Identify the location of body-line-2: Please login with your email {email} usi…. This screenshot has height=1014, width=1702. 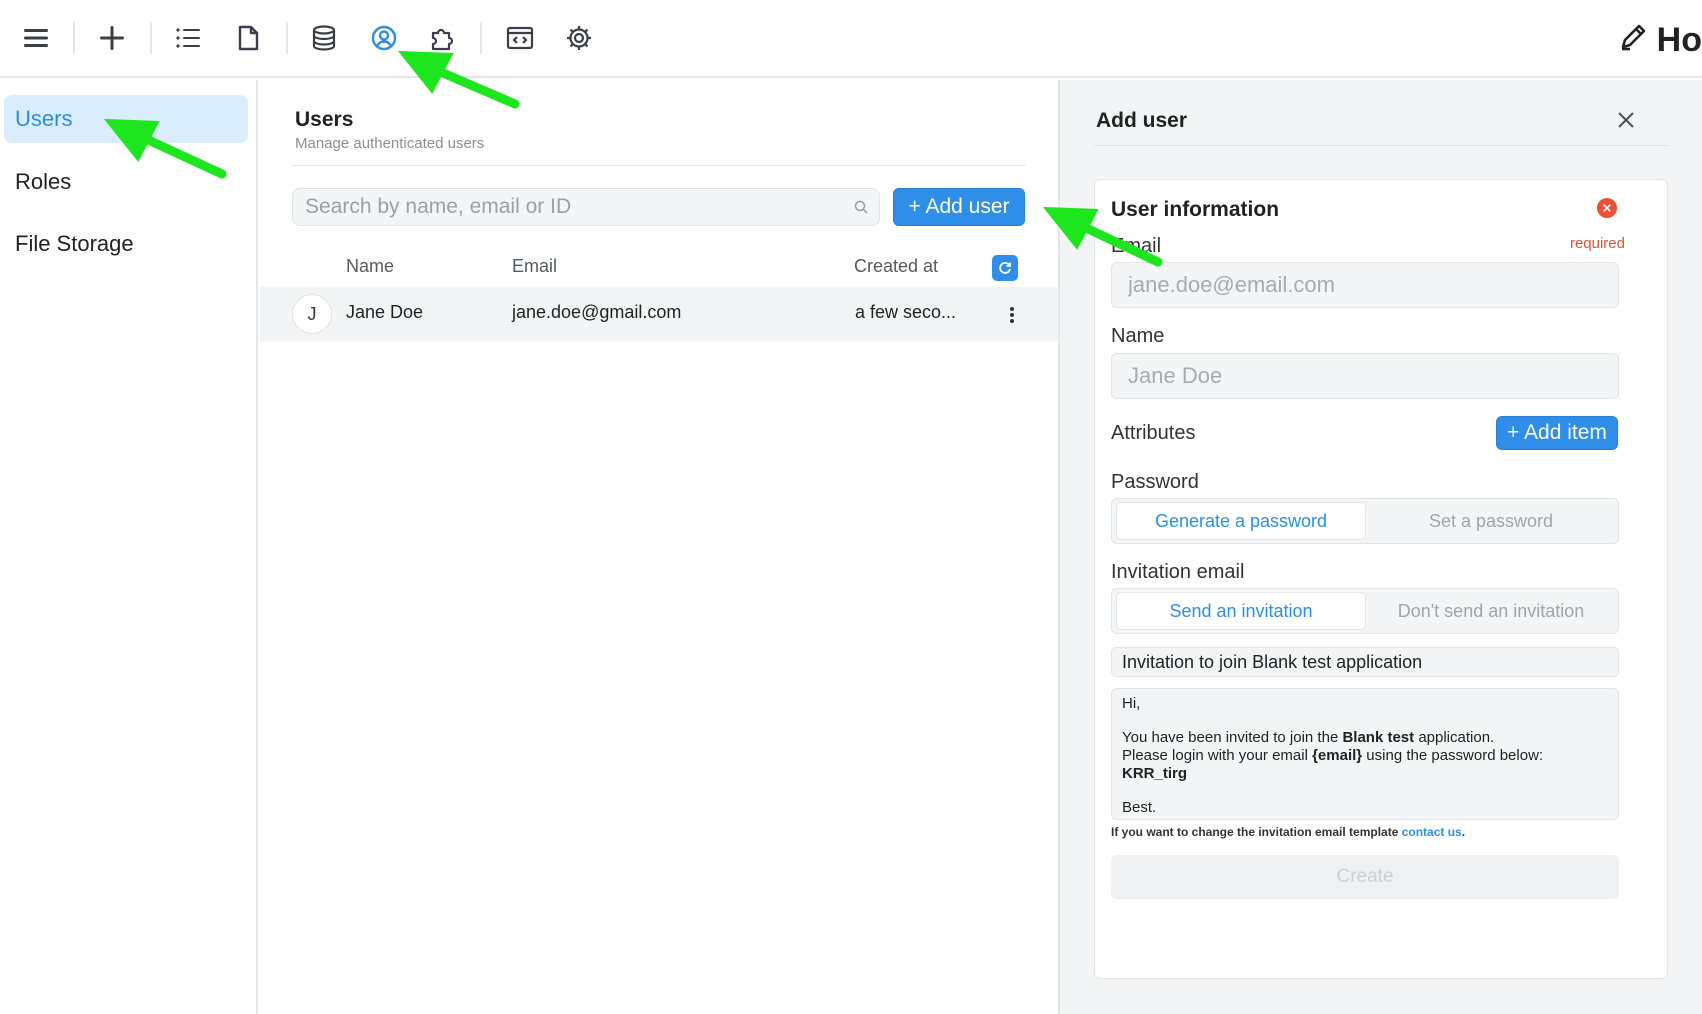
(1333, 755).